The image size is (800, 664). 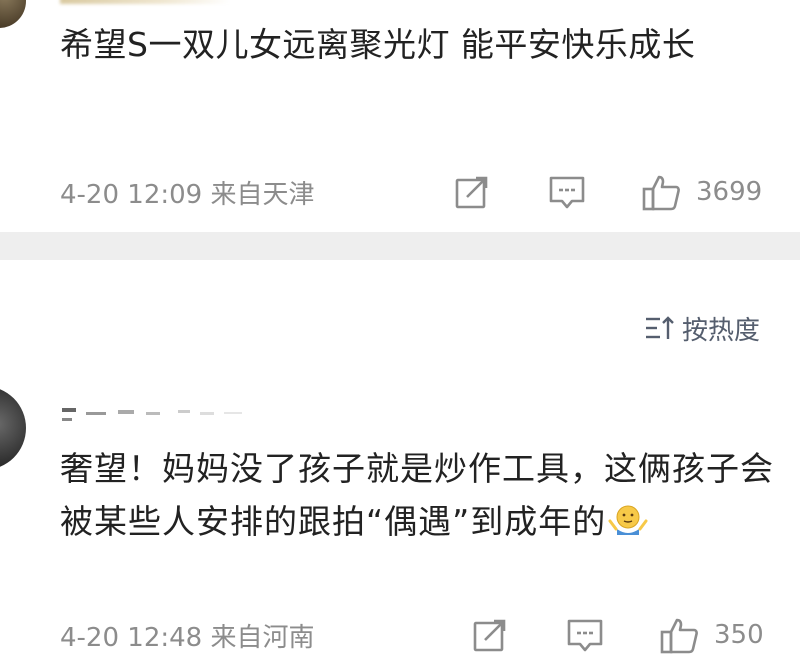 I want to click on like-button: 3699, so click(x=702, y=192).